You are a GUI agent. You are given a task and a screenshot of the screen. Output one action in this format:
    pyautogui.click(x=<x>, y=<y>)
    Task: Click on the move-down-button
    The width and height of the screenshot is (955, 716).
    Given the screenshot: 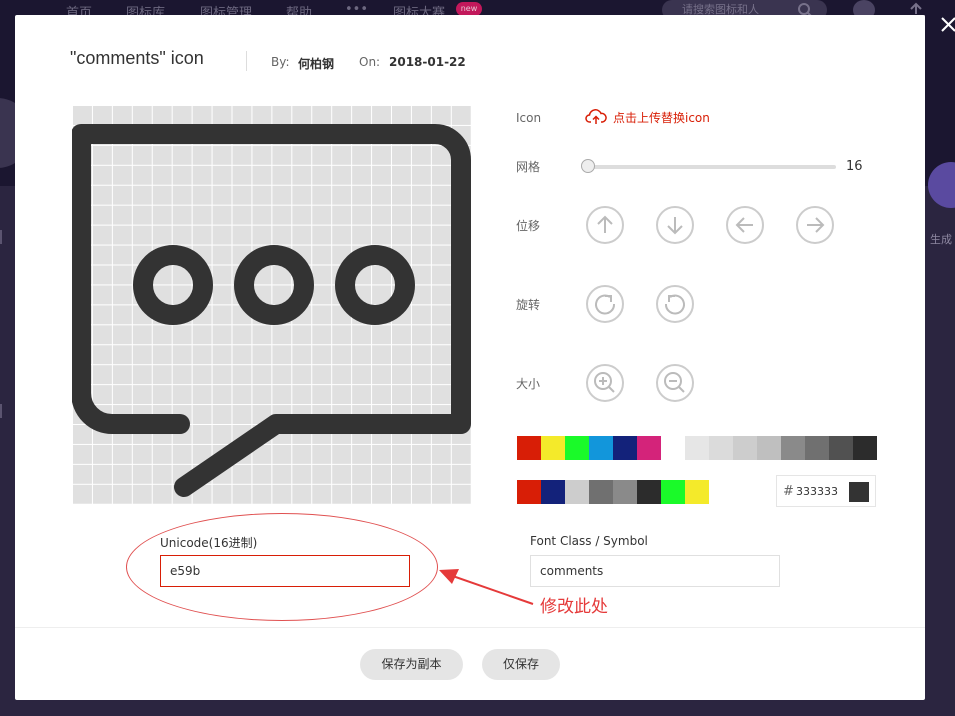 What is the action you would take?
    pyautogui.click(x=675, y=225)
    